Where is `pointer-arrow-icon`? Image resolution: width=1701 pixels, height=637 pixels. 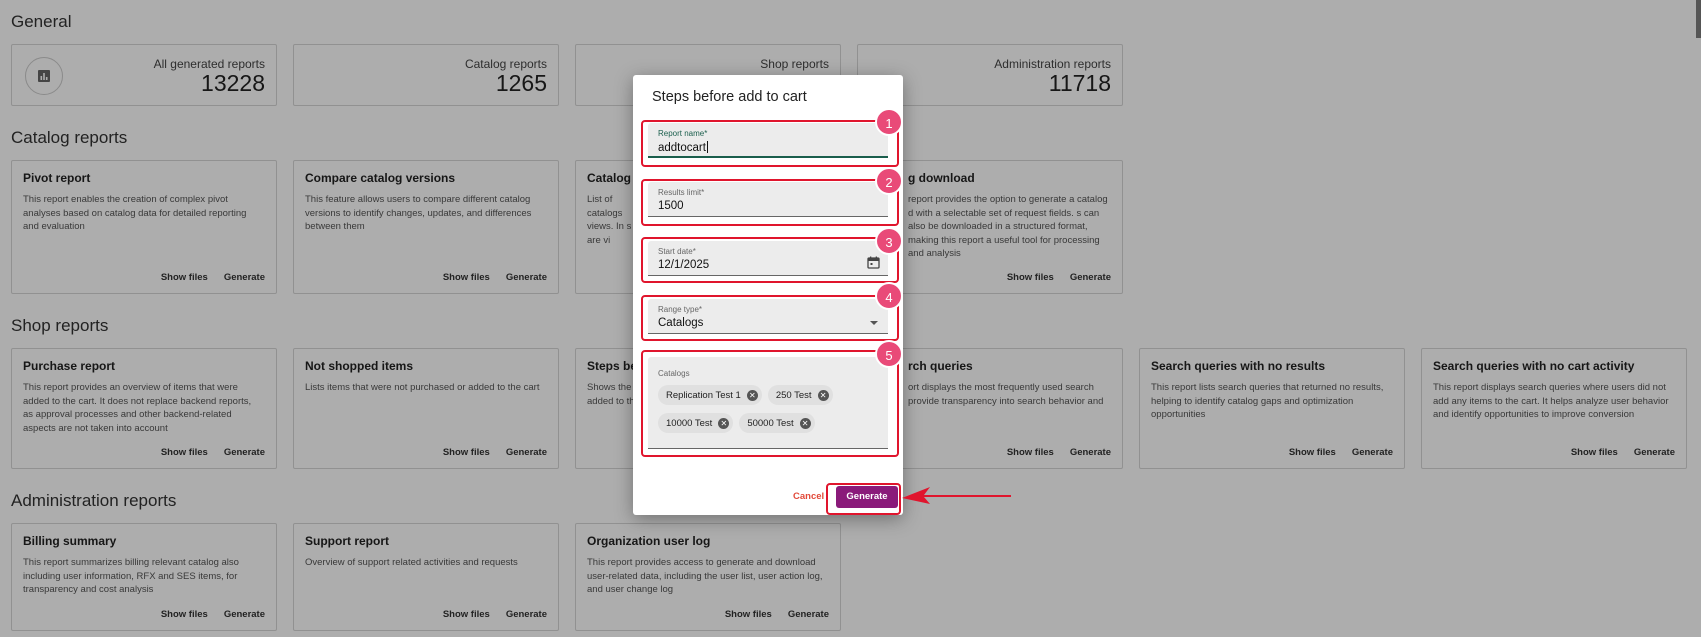 pointer-arrow-icon is located at coordinates (956, 495).